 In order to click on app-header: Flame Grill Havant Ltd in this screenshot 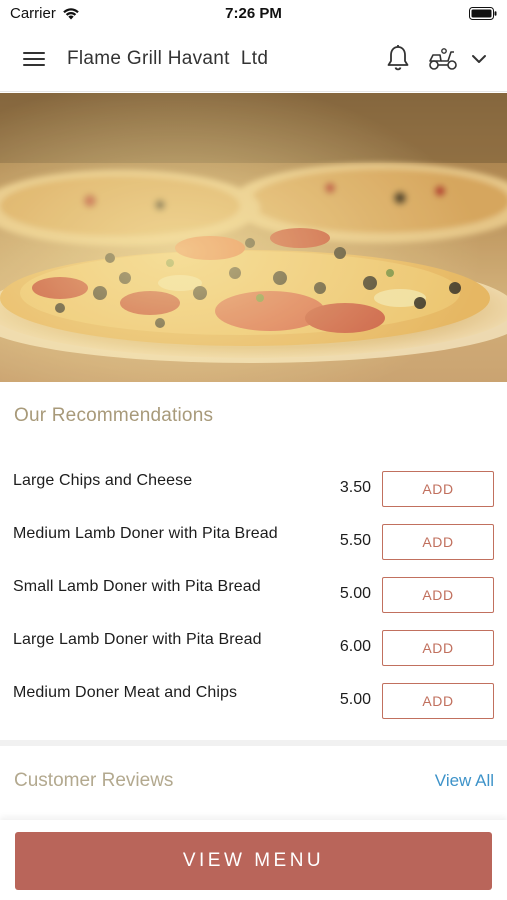, I will do `click(253, 60)`.